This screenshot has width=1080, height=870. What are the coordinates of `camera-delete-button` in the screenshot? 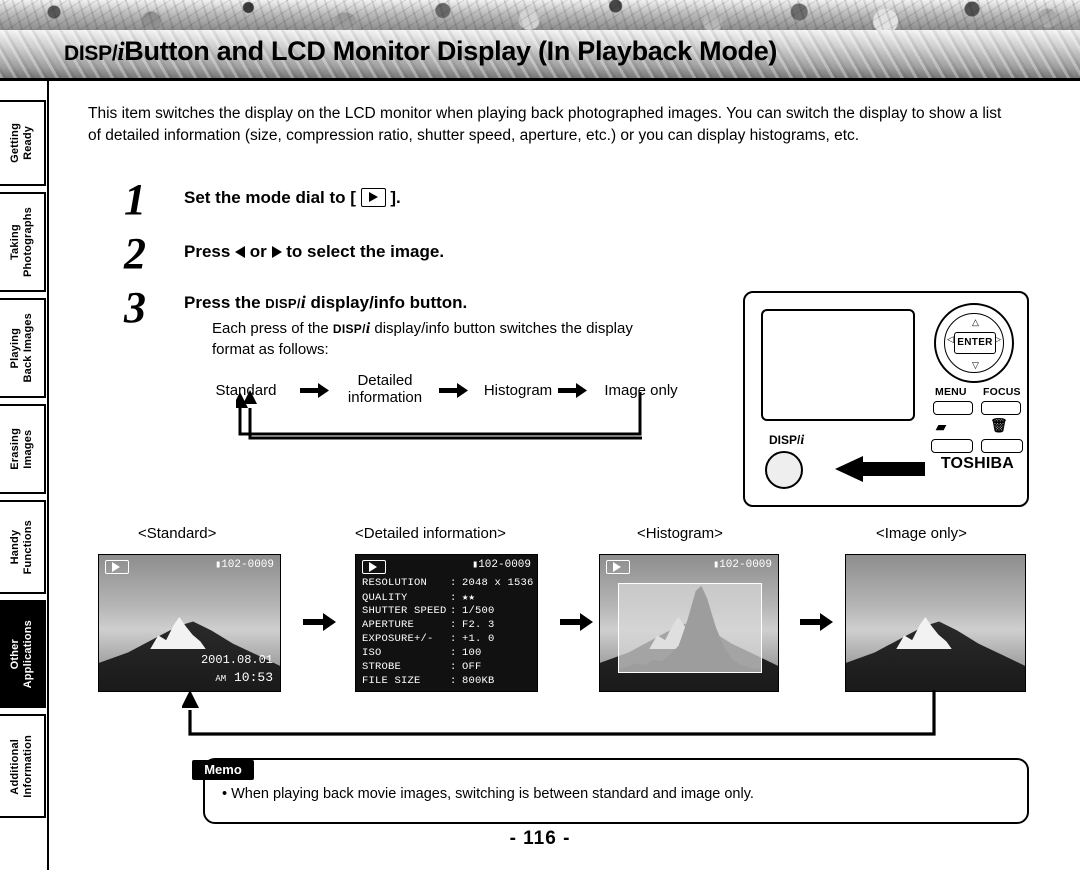 It's located at (1002, 446).